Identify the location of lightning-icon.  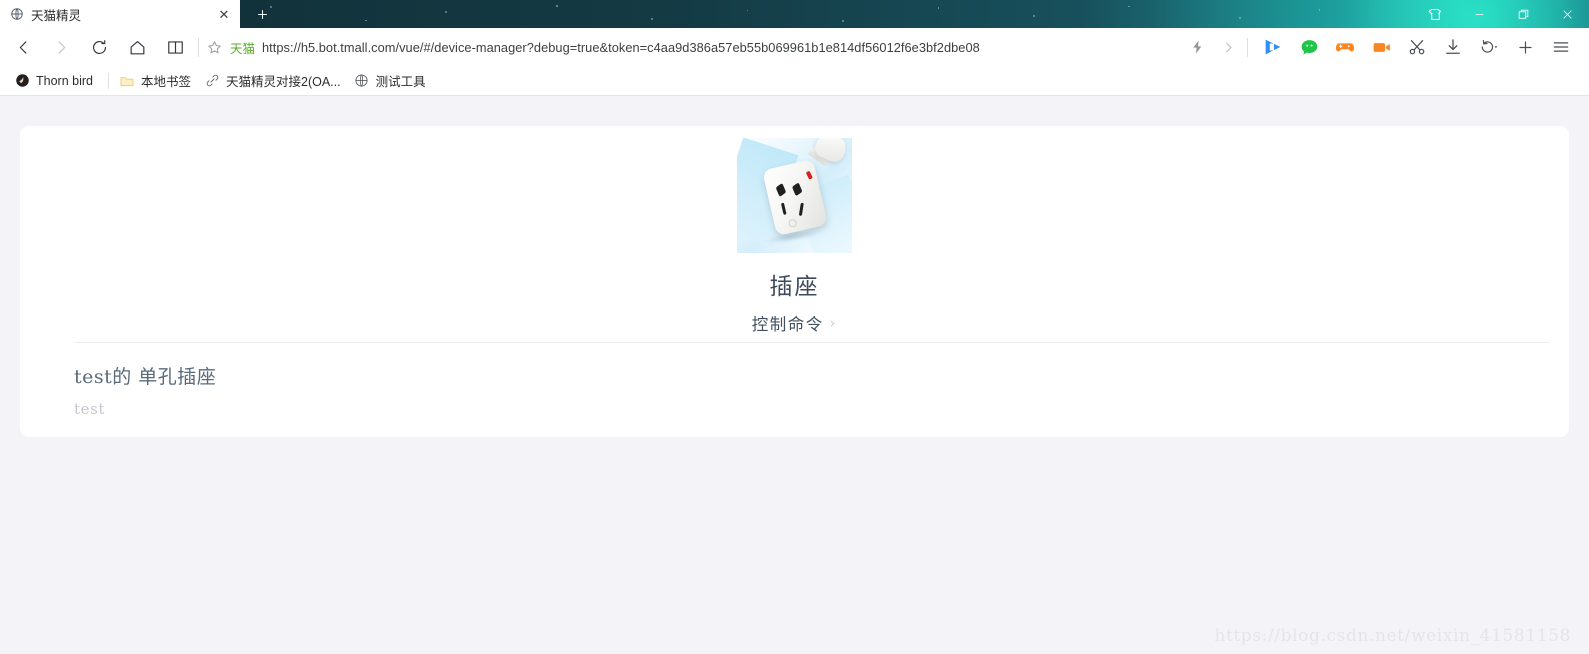
(1198, 47).